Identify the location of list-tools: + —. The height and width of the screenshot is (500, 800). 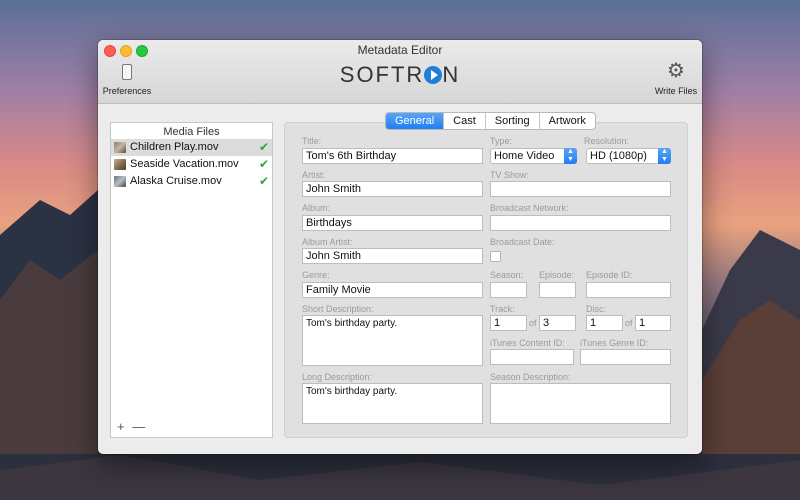
(133, 426).